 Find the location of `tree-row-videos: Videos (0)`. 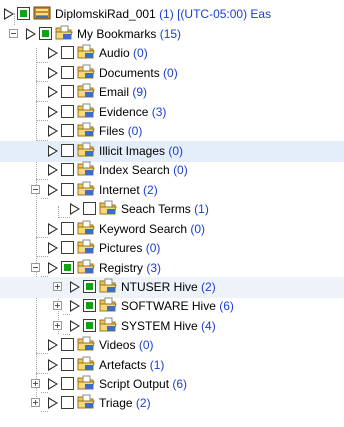

tree-row-videos: Videos (0) is located at coordinates (172, 345).